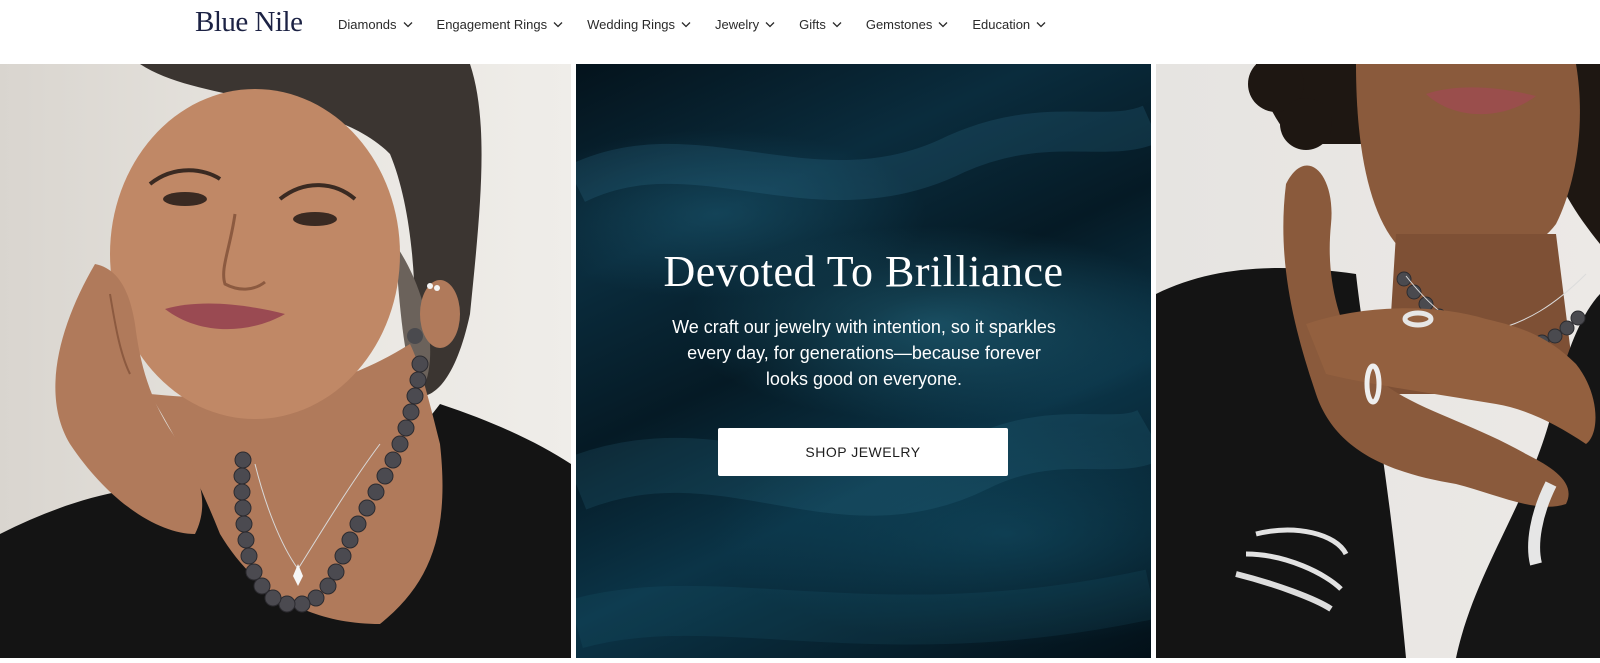  I want to click on nav-item-label: Wedding Rings, so click(631, 24).